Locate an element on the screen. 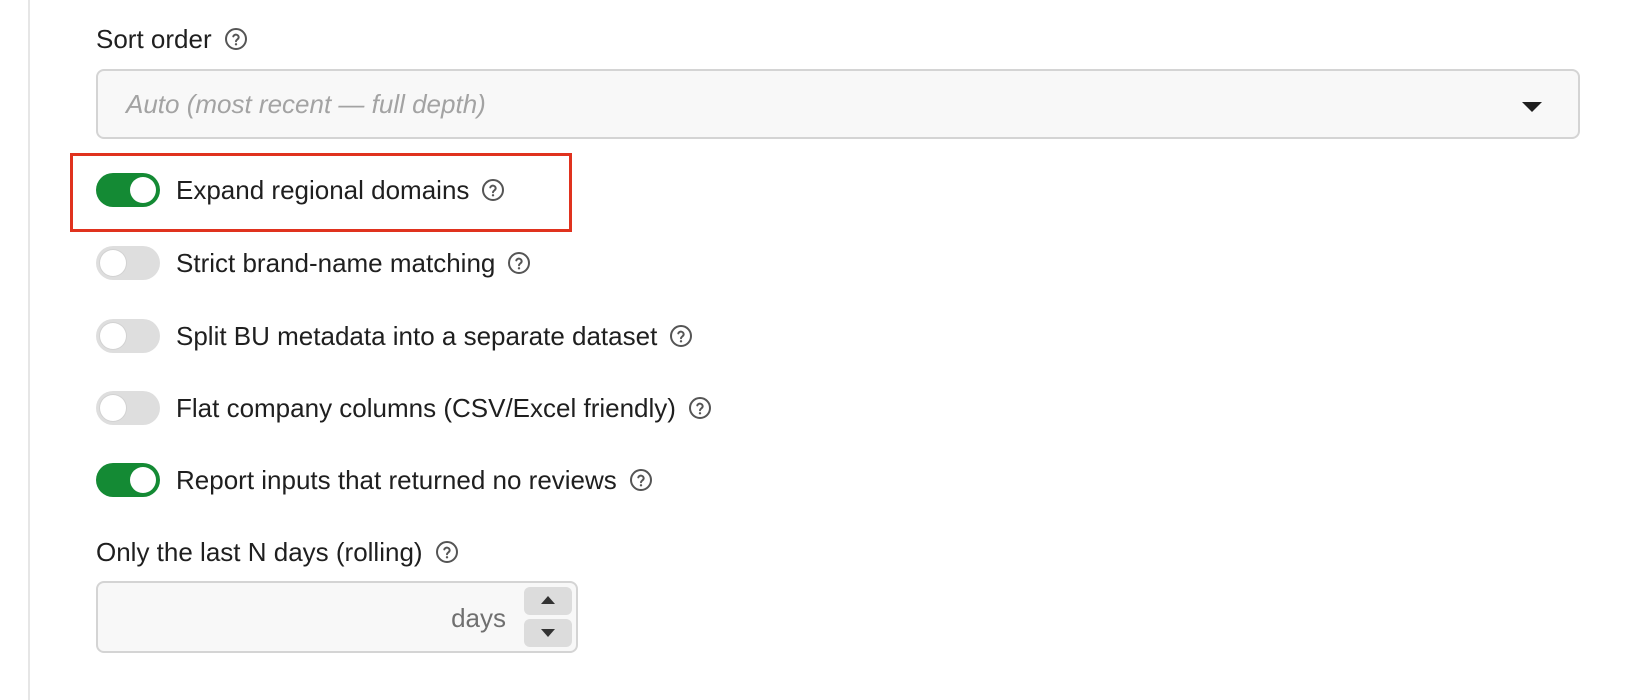 Image resolution: width=1650 pixels, height=700 pixels. sort-order-select: Auto (most recent — full depth) is located at coordinates (838, 104).